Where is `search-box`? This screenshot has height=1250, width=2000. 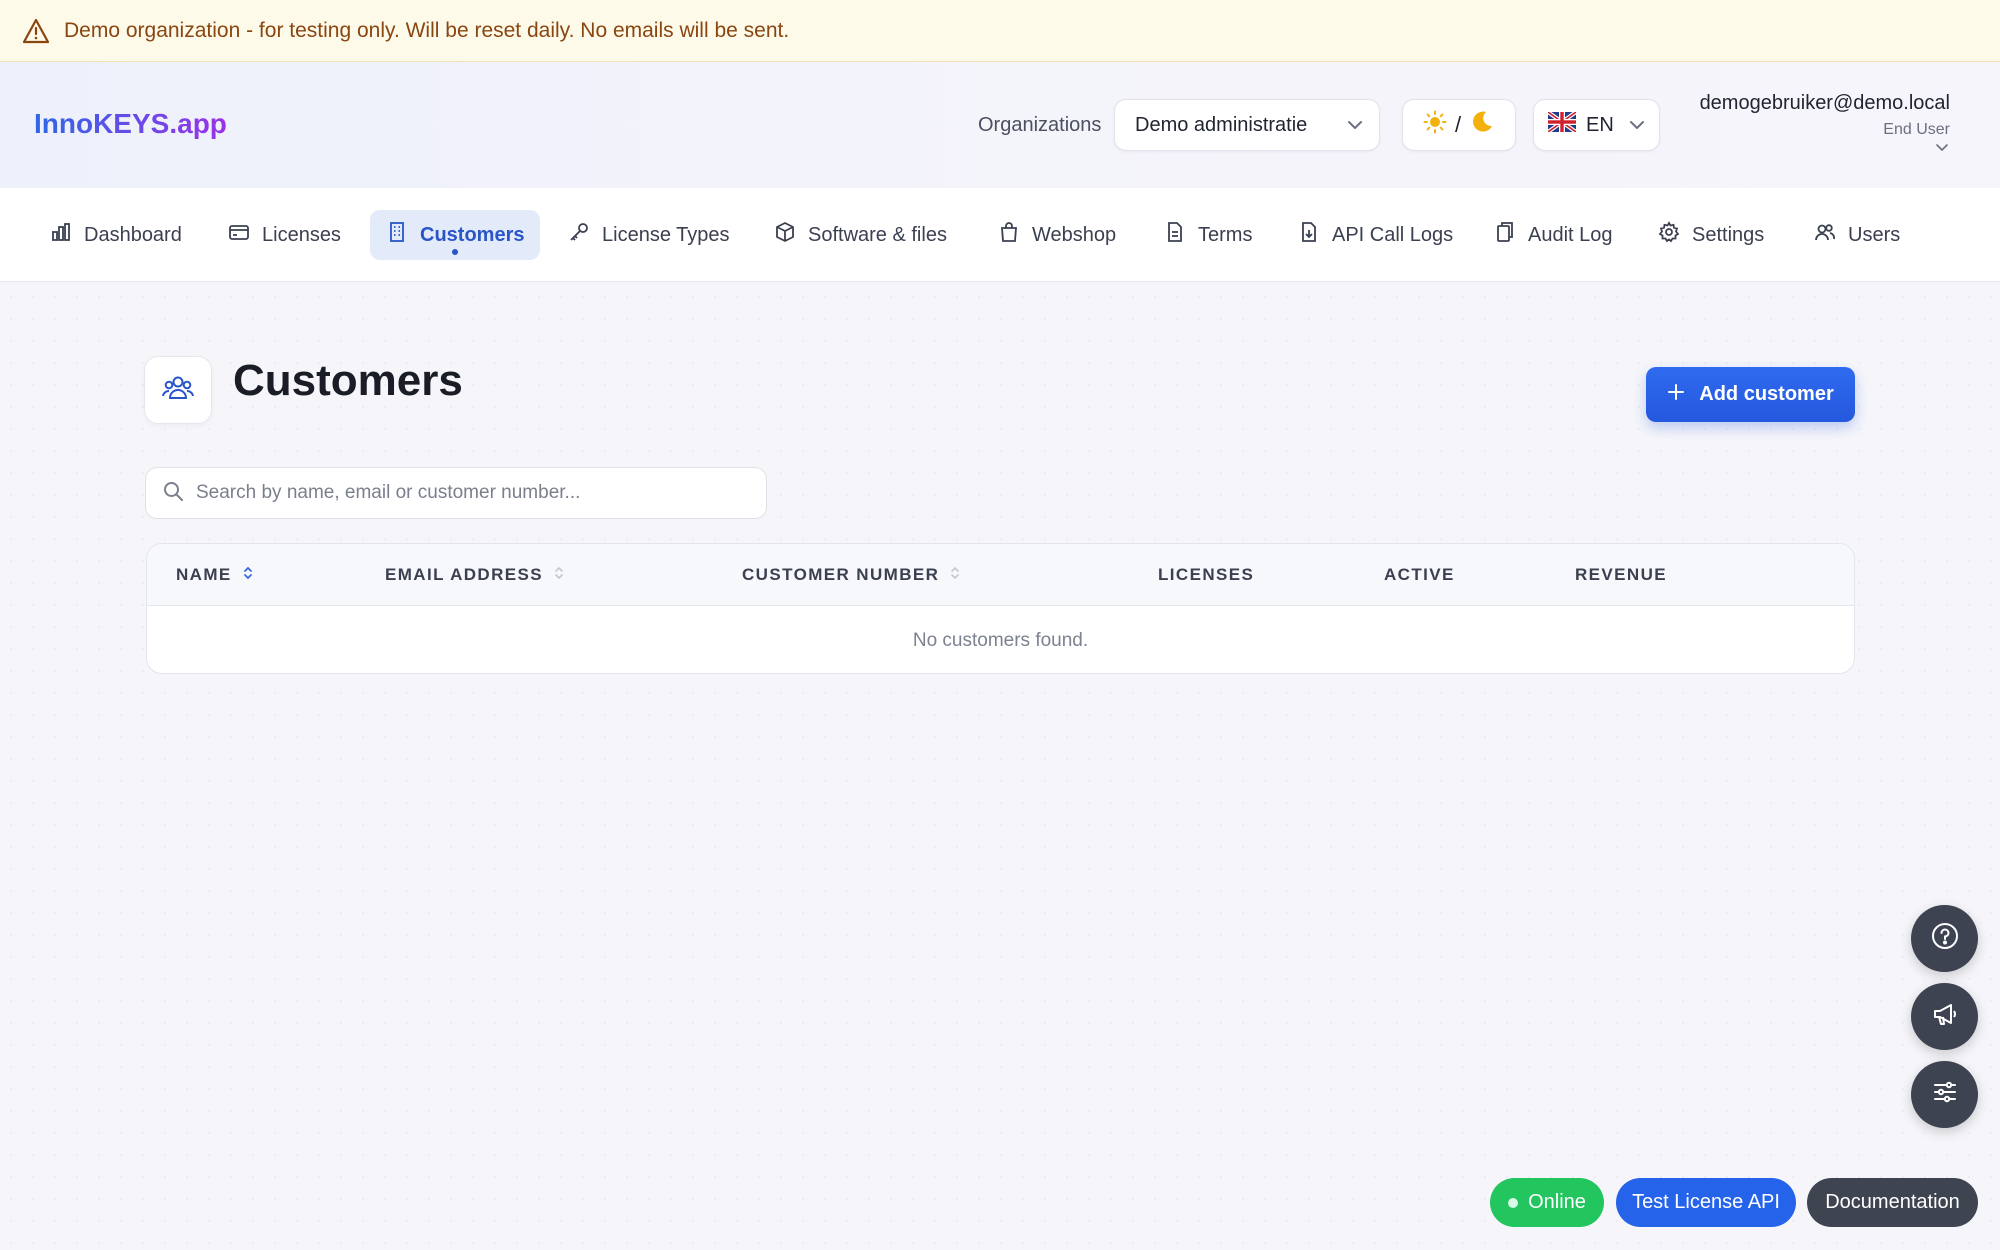 search-box is located at coordinates (456, 493).